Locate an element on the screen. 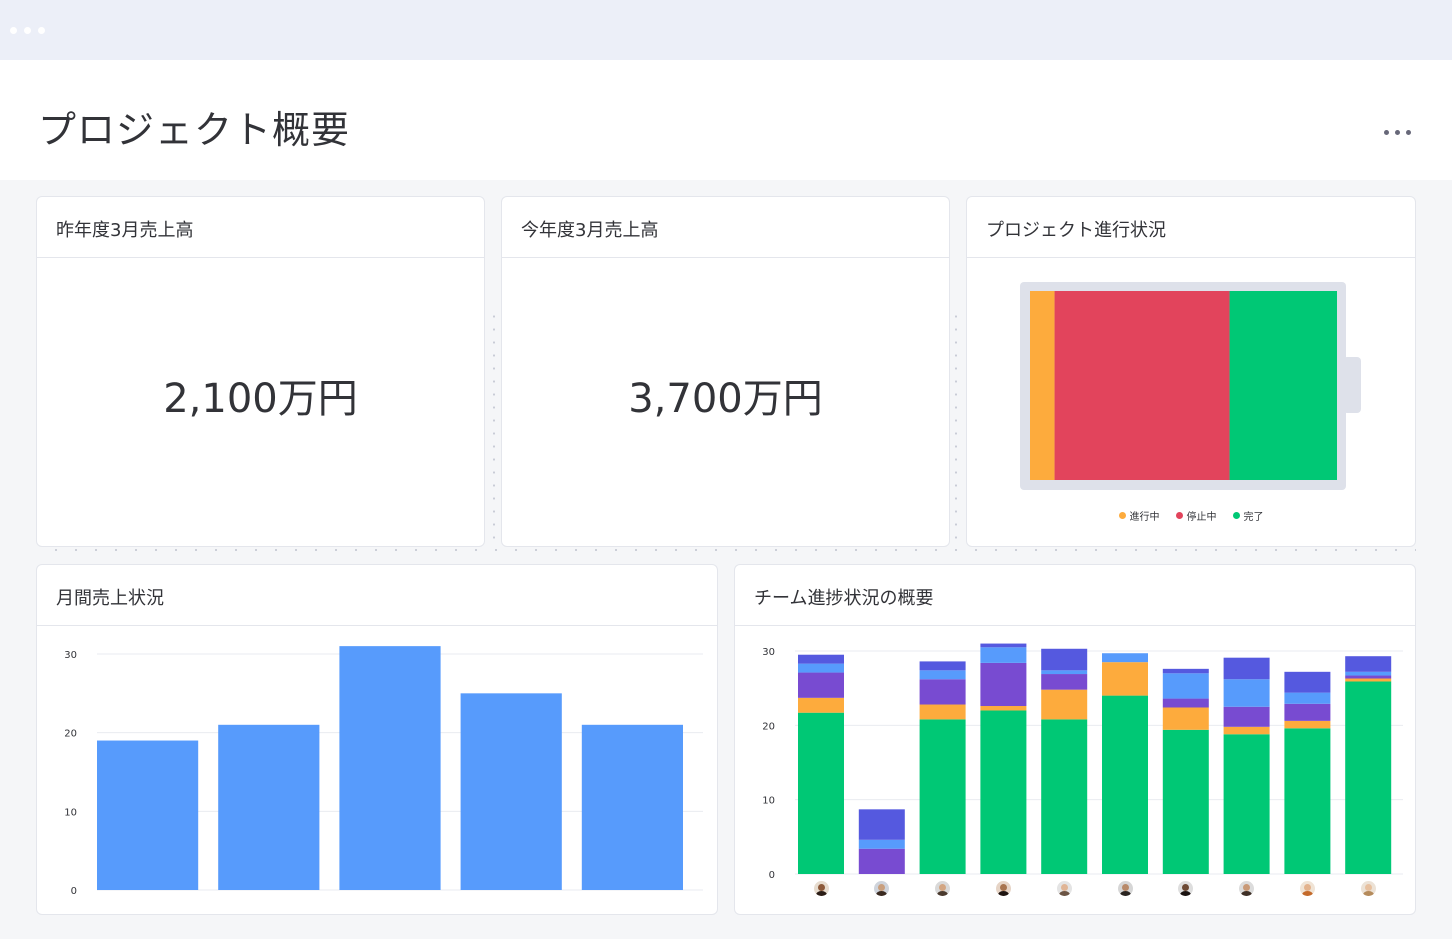  card-this-year-sales: 今年度3月売上高 3,700万円 is located at coordinates (725, 371).